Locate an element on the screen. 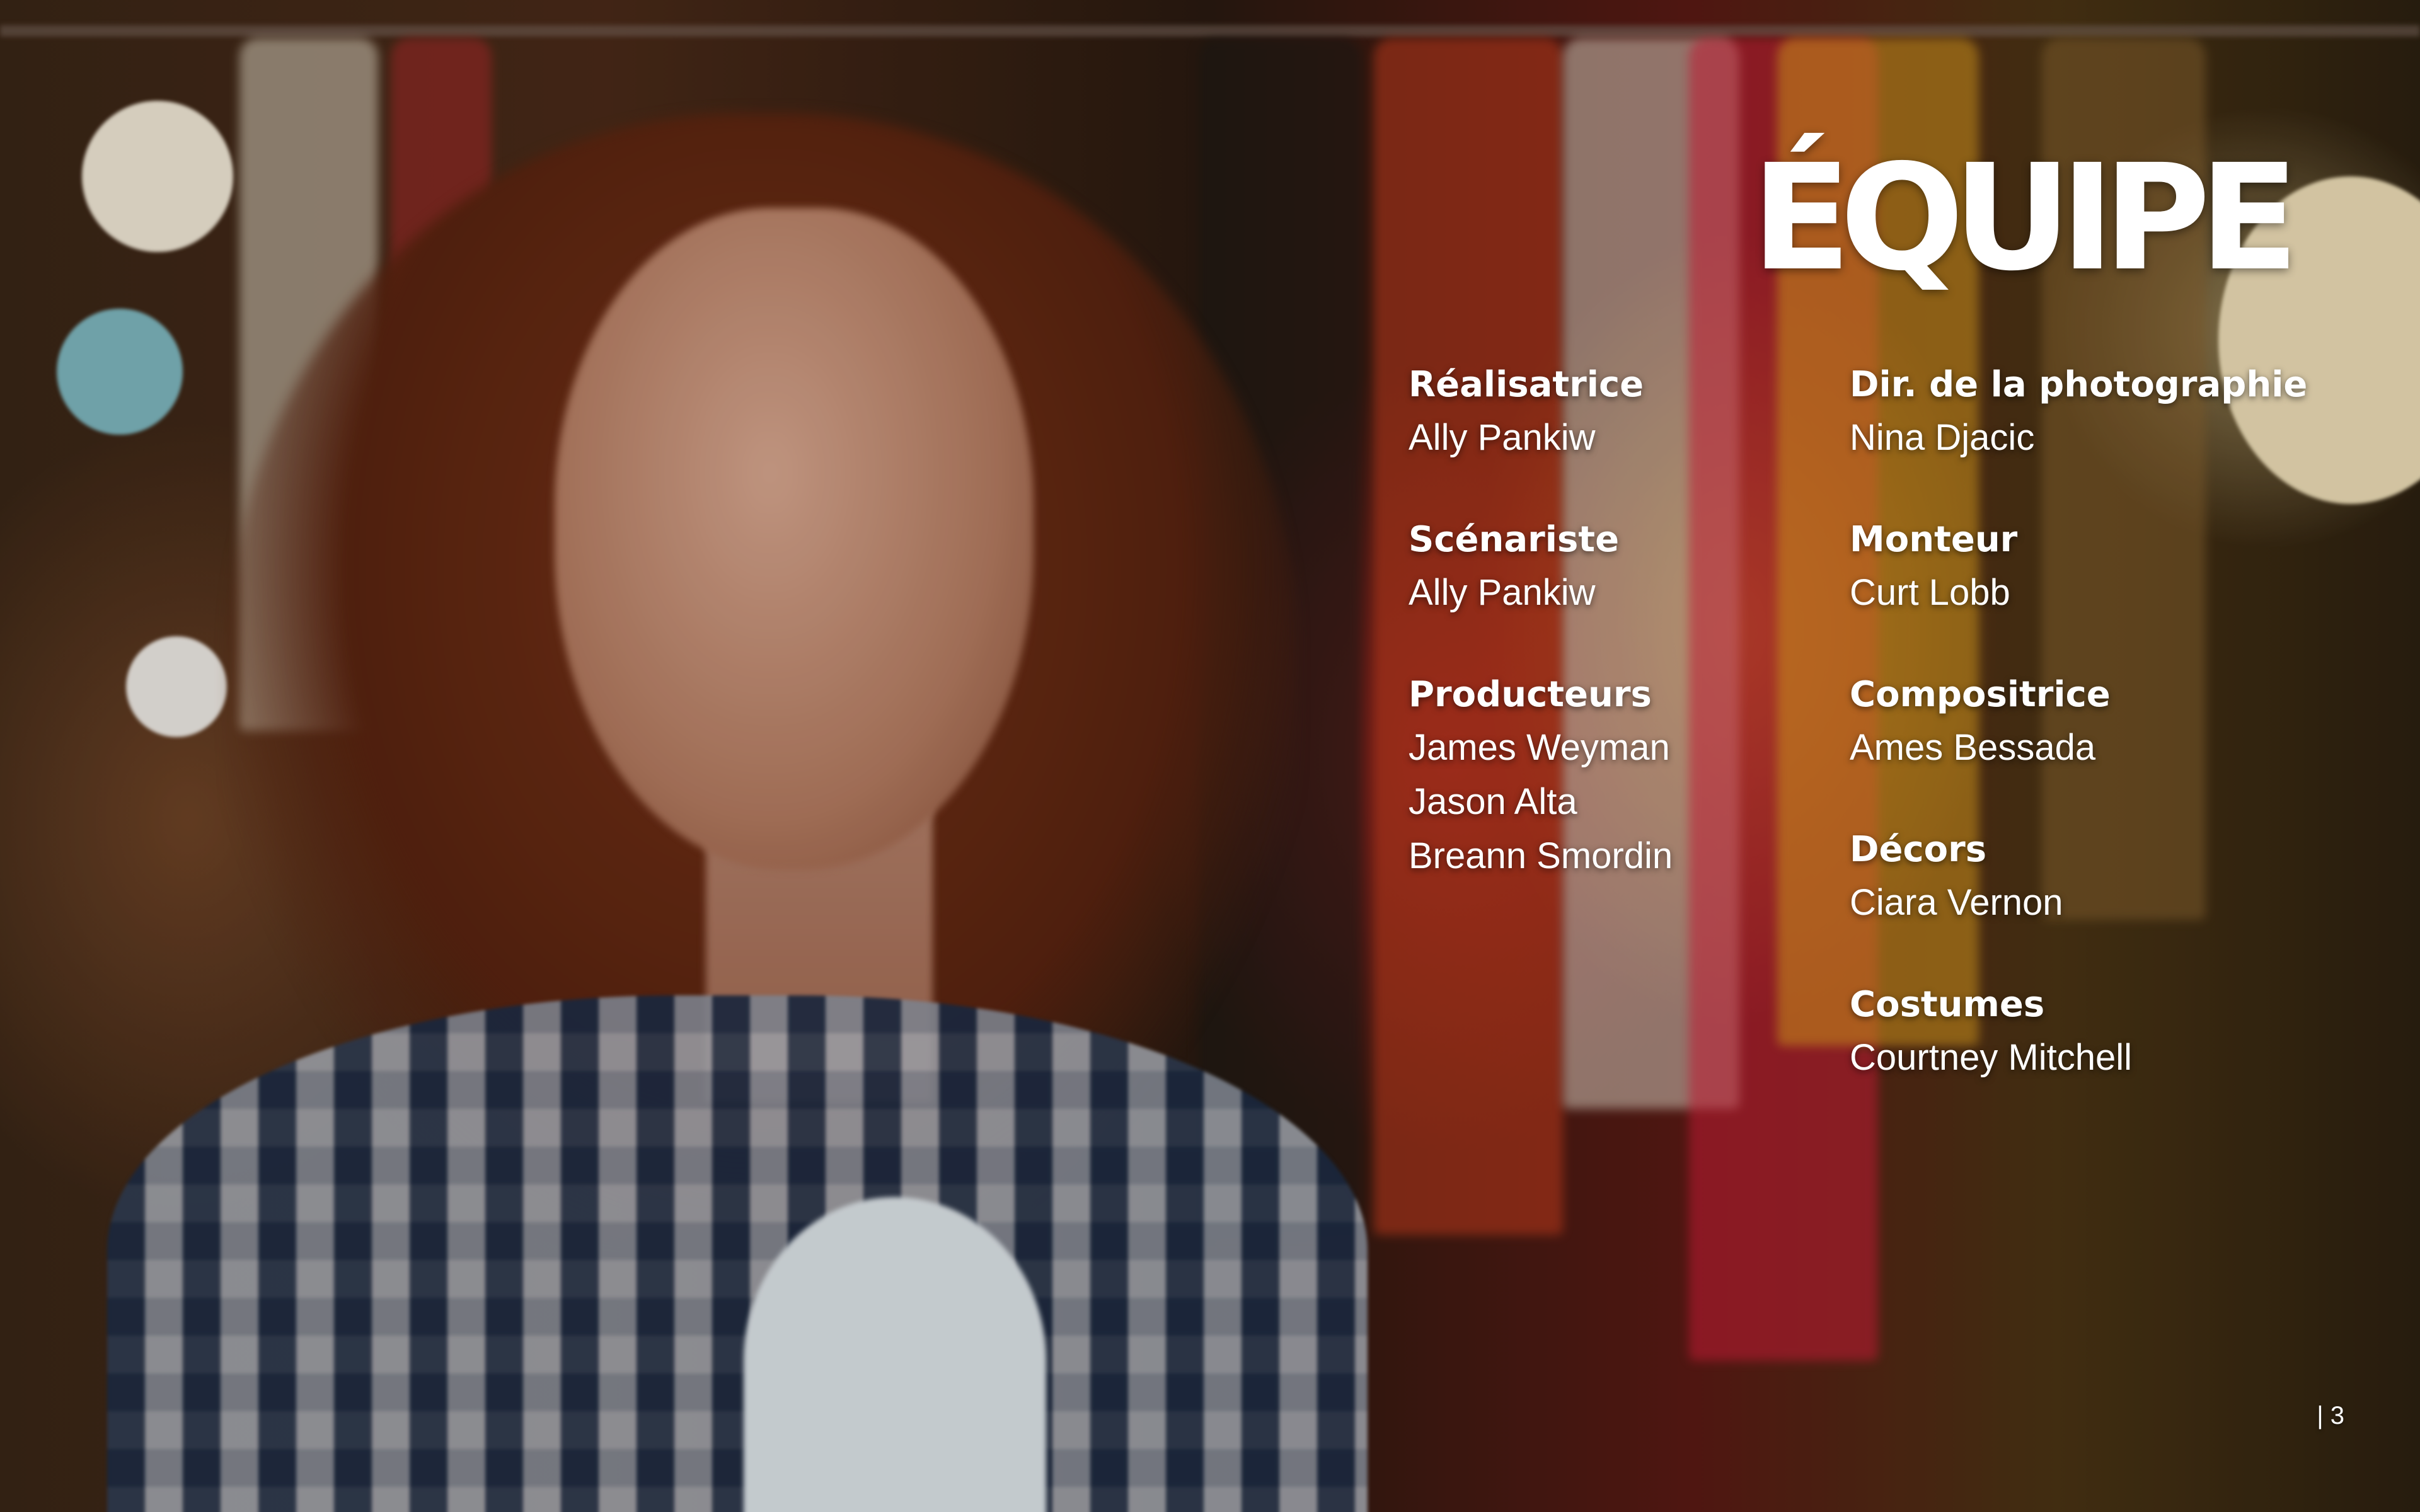 Image resolution: width=2420 pixels, height=1512 pixels. role-title: Producteurs is located at coordinates (1531, 694).